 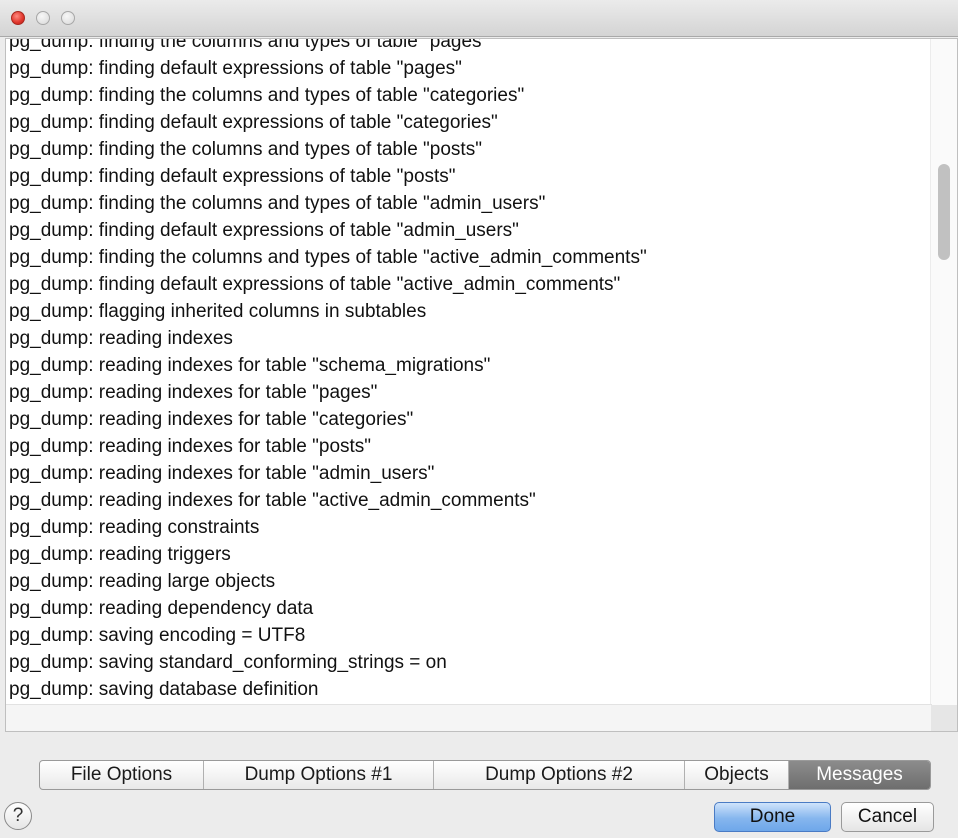 I want to click on done-button: Done, so click(x=772, y=817).